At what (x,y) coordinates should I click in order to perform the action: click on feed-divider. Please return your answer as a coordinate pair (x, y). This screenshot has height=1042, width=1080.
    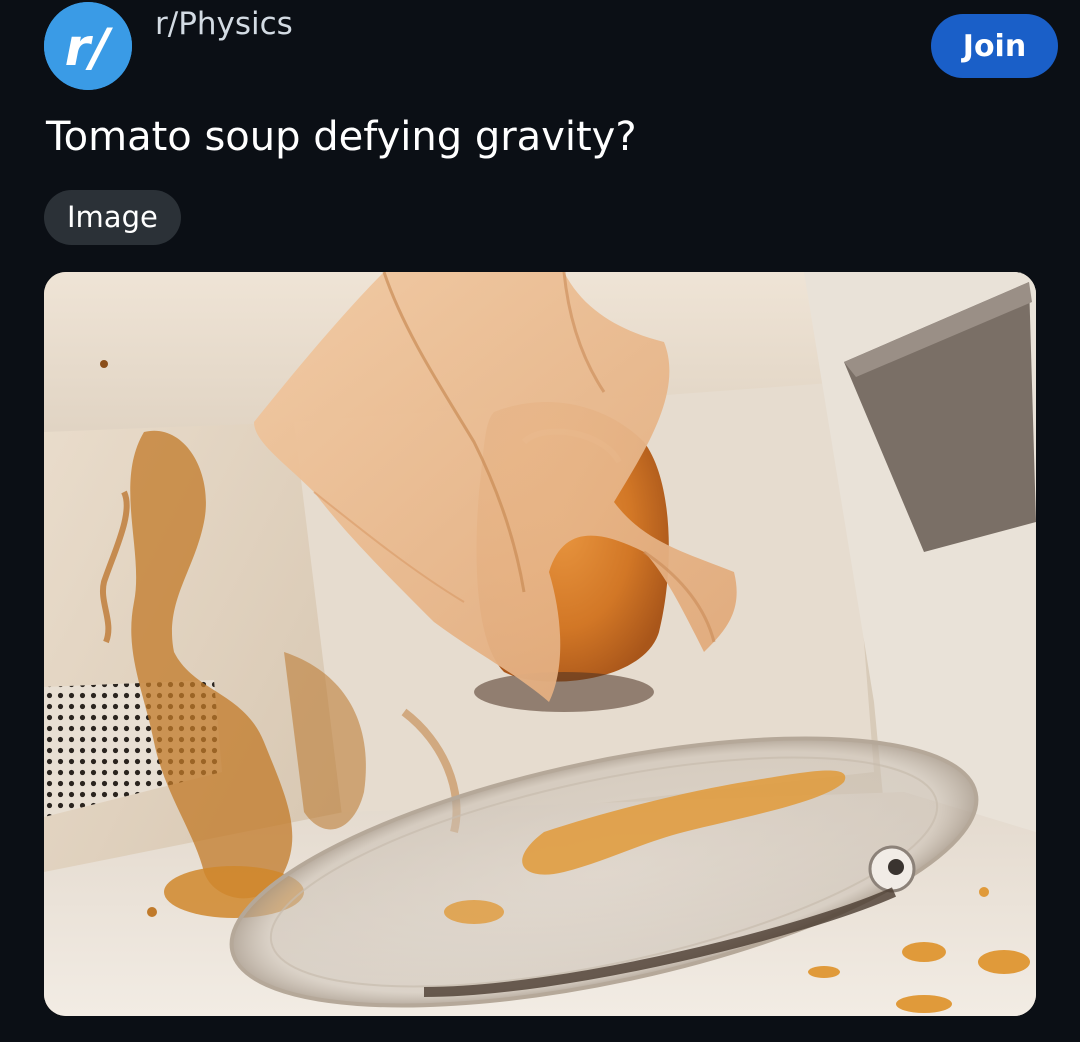
    Looking at the image, I should click on (540, 1033).